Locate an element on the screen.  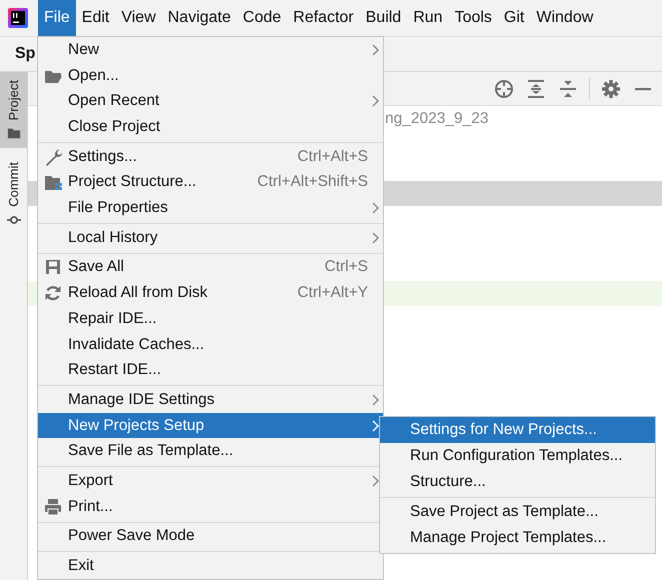
crosshair-icon is located at coordinates (504, 89).